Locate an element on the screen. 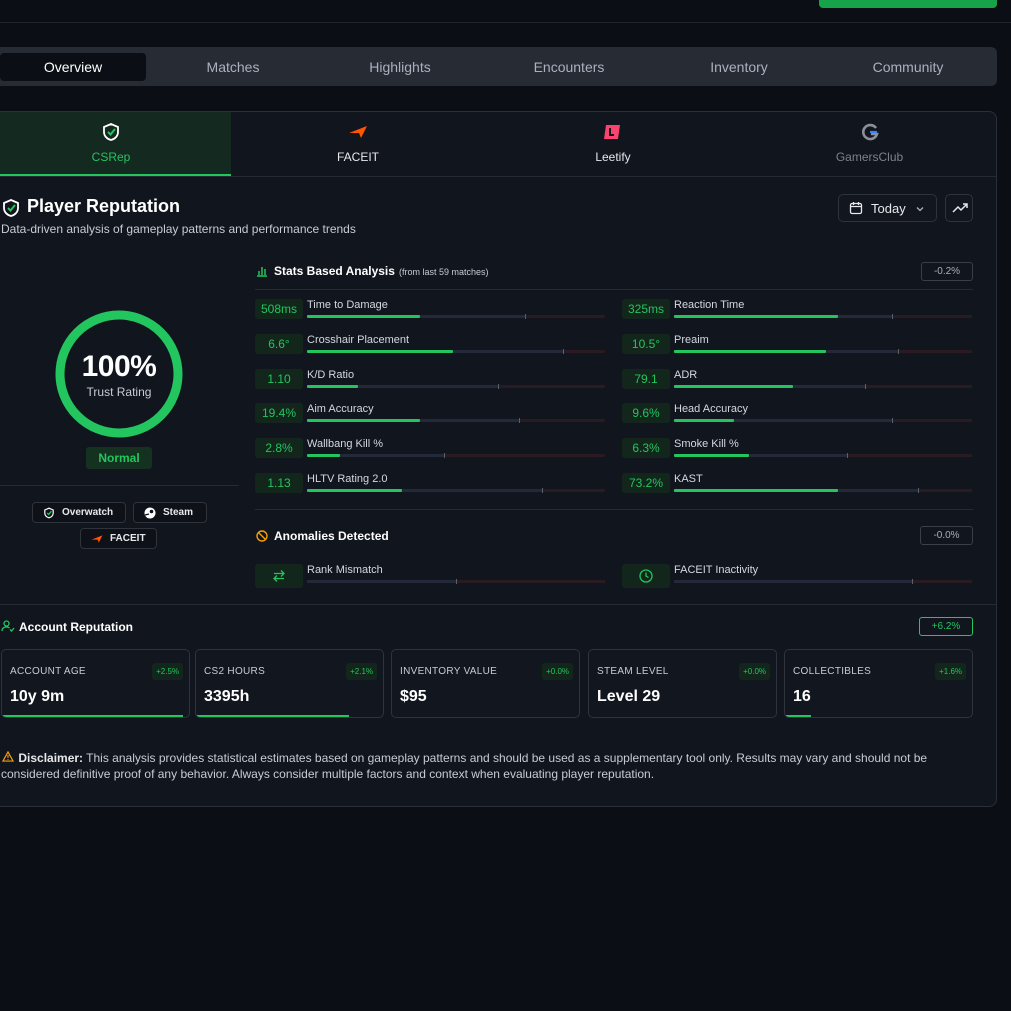 The height and width of the screenshot is (1011, 1011). card-delta-badge: +2.5% is located at coordinates (167, 671).